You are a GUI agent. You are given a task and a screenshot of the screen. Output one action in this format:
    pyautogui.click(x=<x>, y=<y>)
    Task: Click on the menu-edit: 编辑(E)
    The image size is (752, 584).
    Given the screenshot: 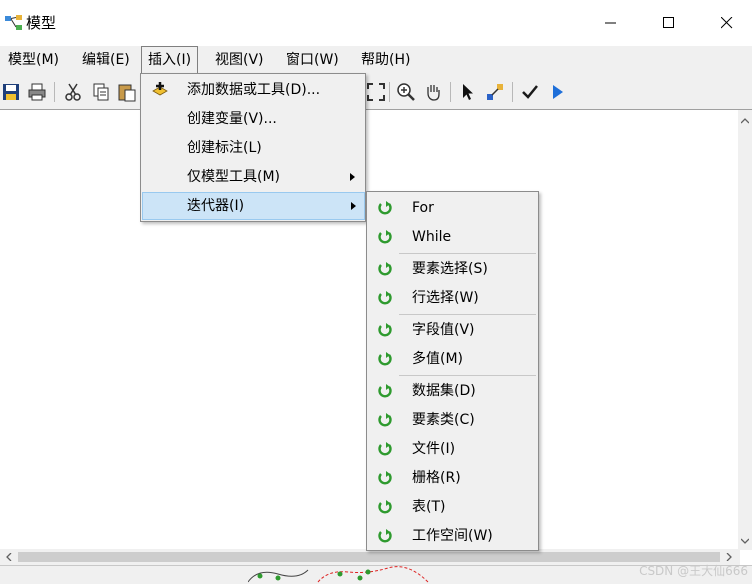 What is the action you would take?
    pyautogui.click(x=106, y=60)
    